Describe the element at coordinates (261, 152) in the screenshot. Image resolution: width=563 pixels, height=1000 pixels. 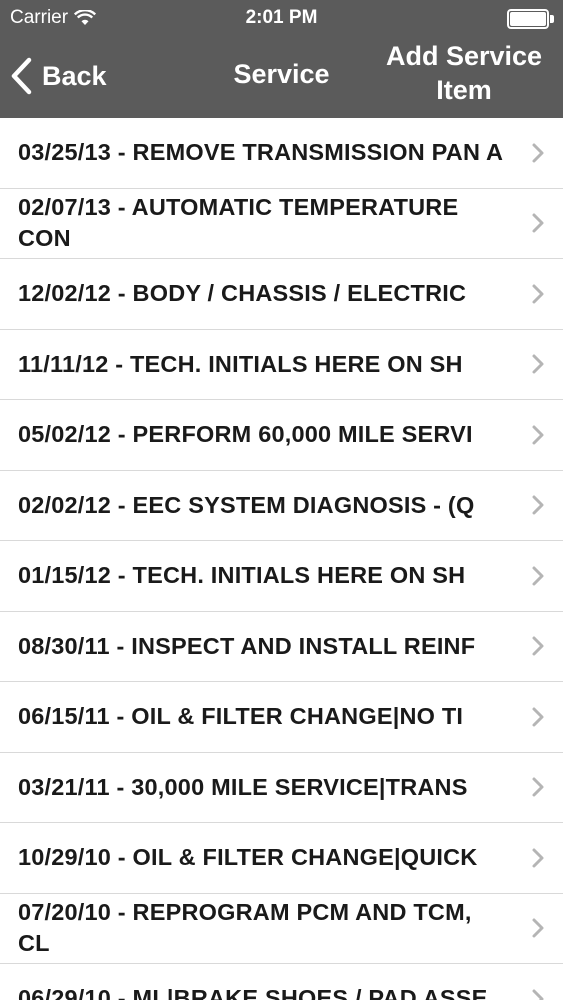
I see `service-item-label: 03/25/13 - REMOVE TRANSMISSION PAN A` at that location.